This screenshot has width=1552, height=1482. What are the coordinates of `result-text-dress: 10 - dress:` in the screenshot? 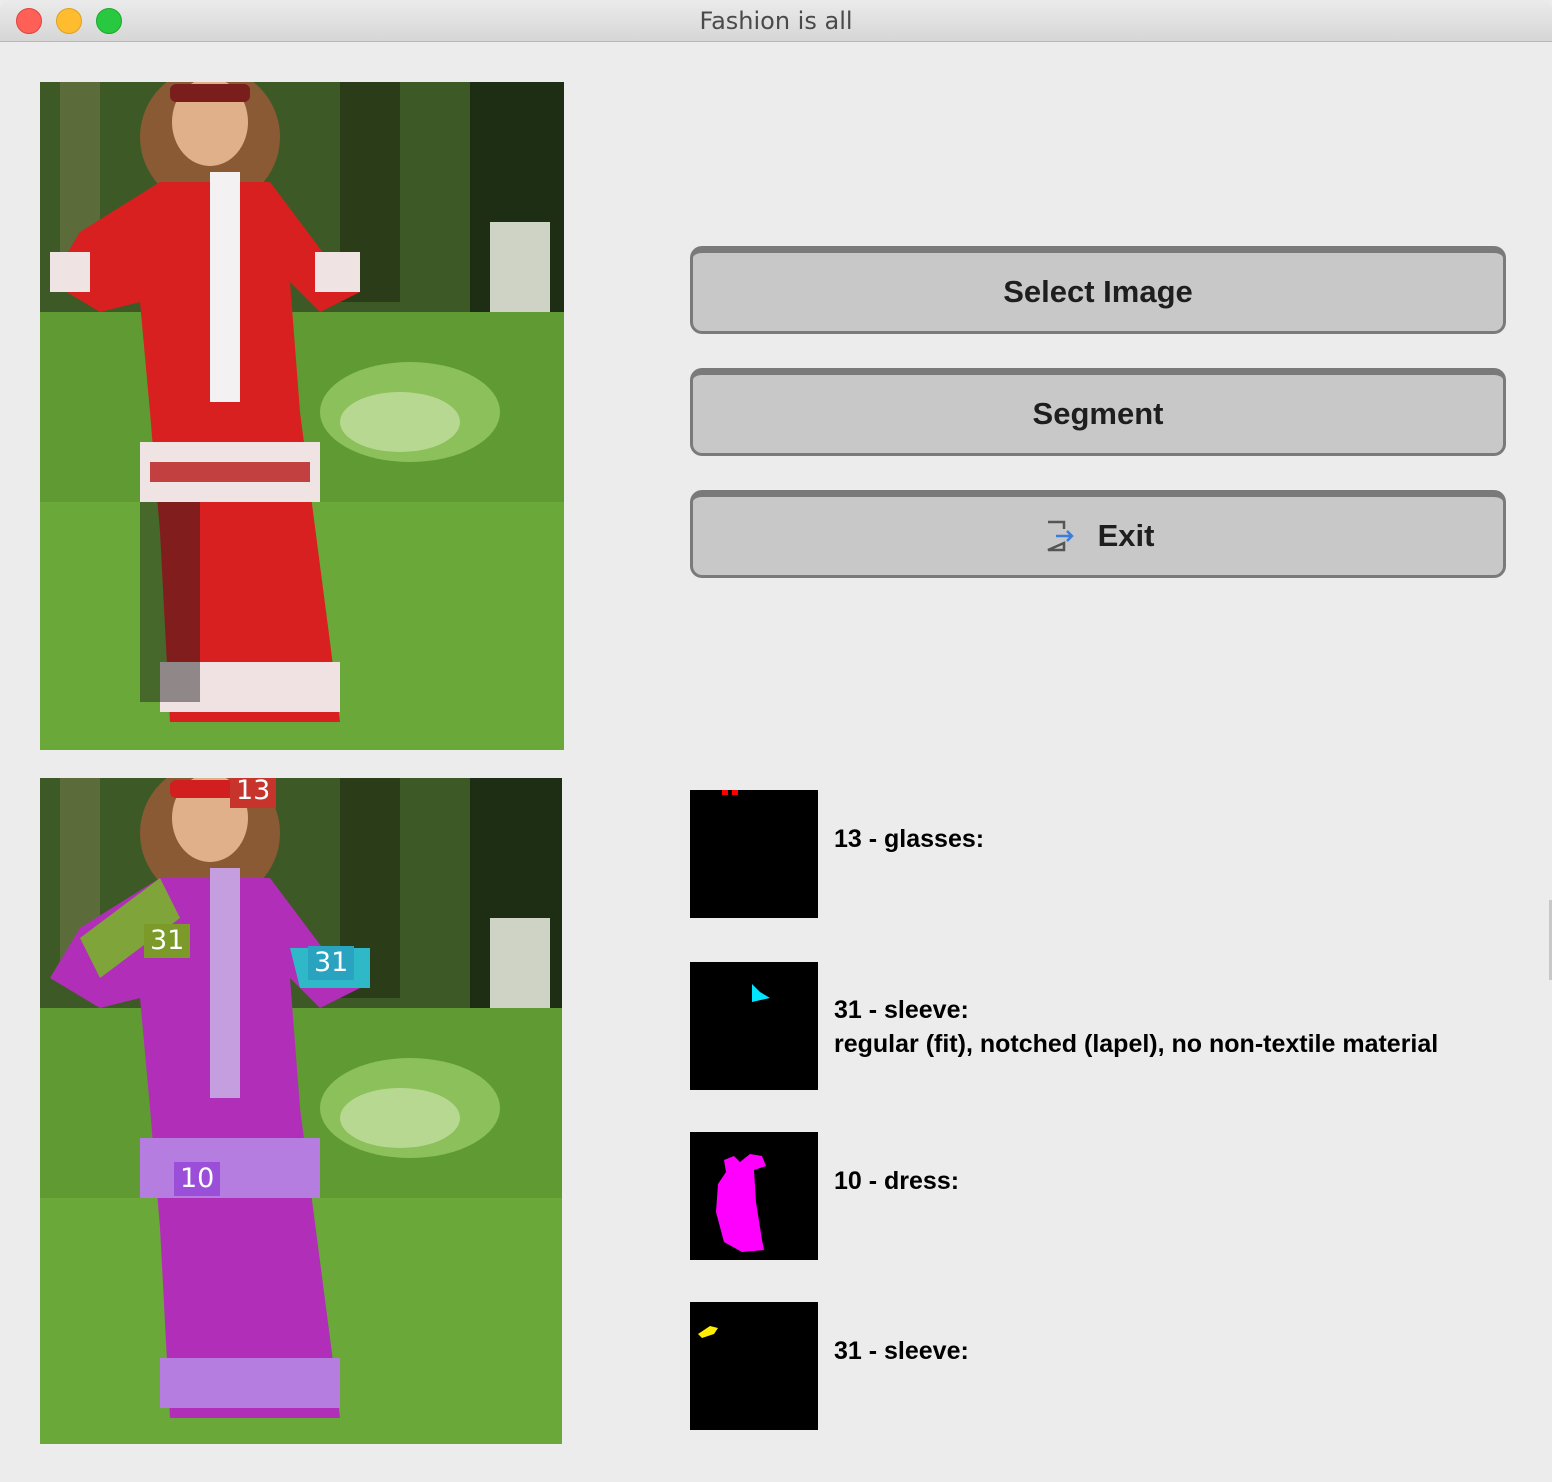 It's located at (896, 1181).